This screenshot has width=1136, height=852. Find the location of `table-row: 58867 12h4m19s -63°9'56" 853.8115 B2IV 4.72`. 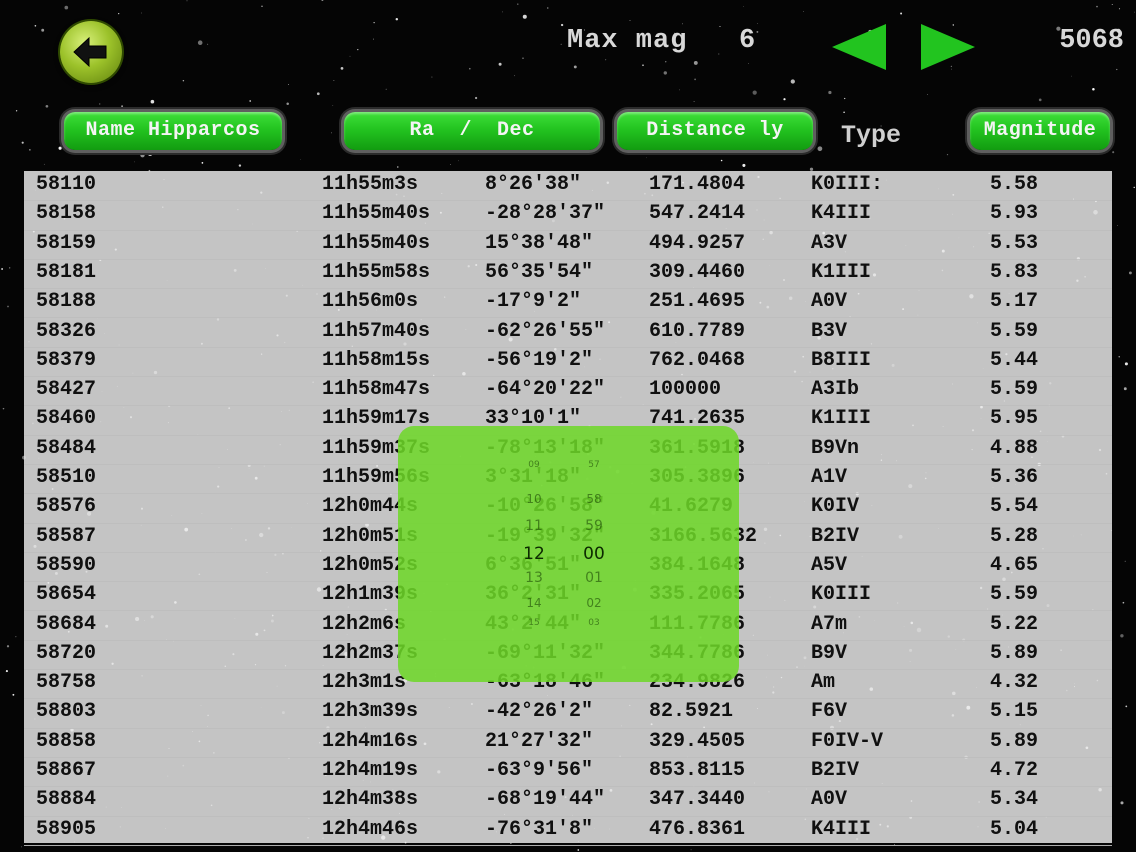

table-row: 58867 12h4m19s -63°9'56" 853.8115 B2IV 4.72 is located at coordinates (568, 772).